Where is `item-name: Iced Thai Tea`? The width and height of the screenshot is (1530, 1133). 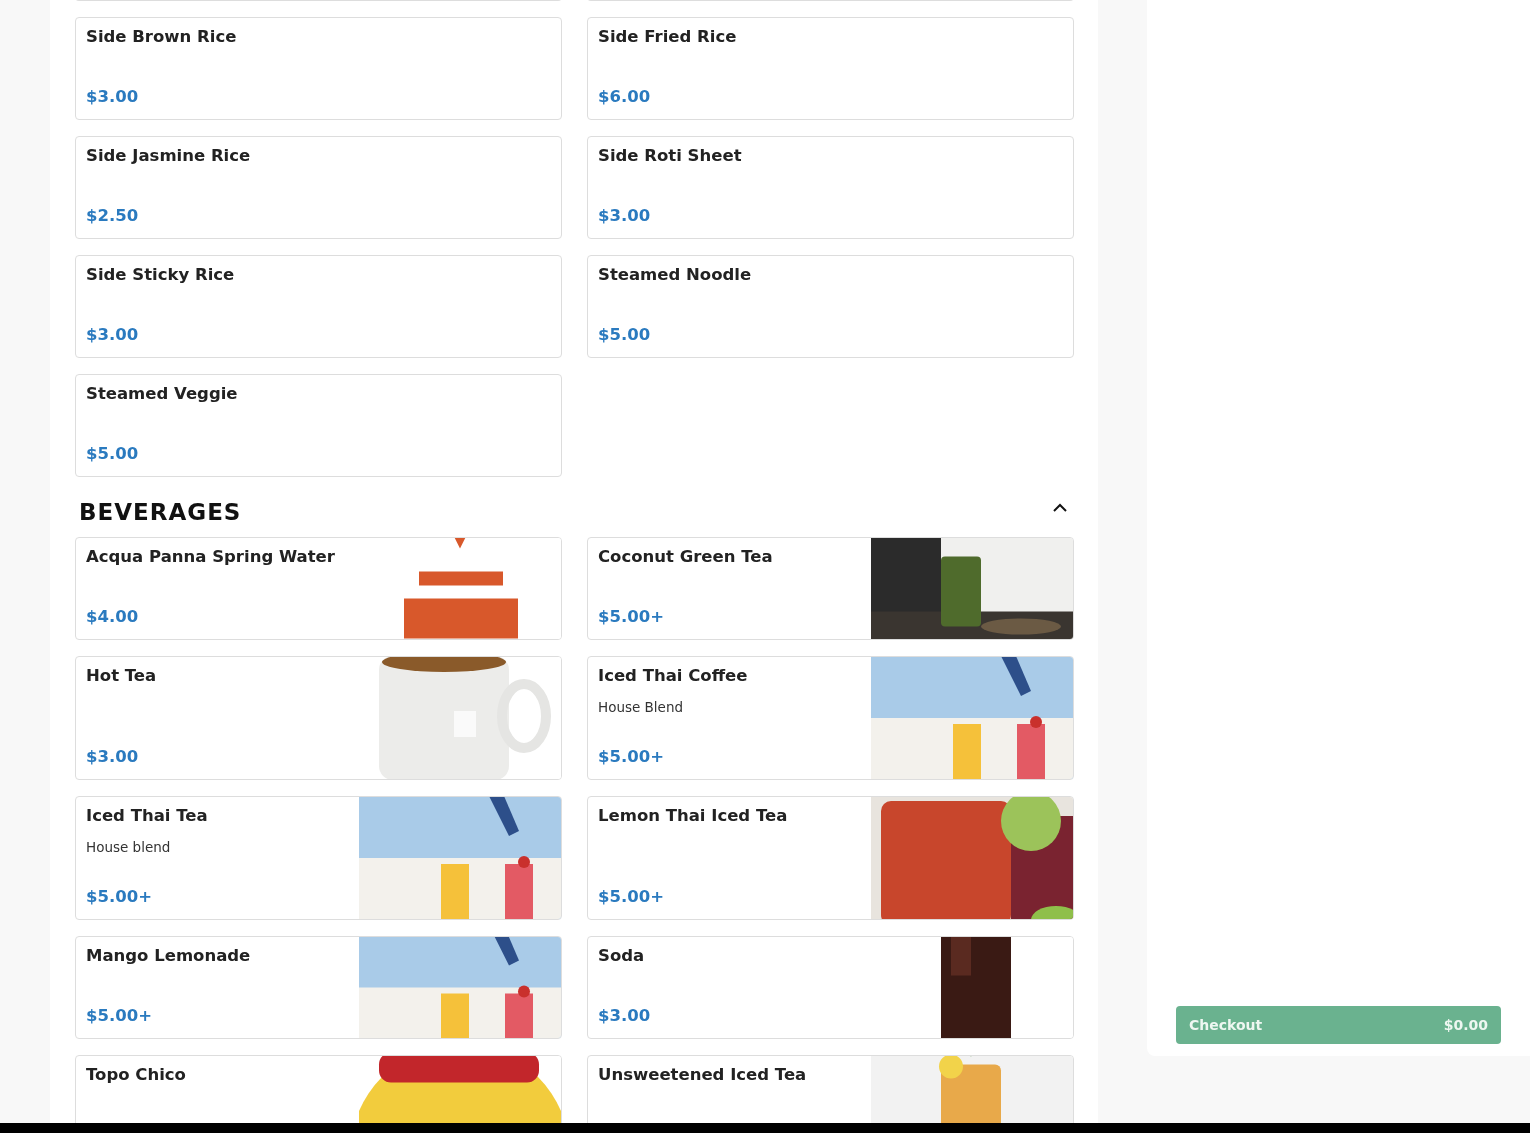
item-name: Iced Thai Tea is located at coordinates (147, 815).